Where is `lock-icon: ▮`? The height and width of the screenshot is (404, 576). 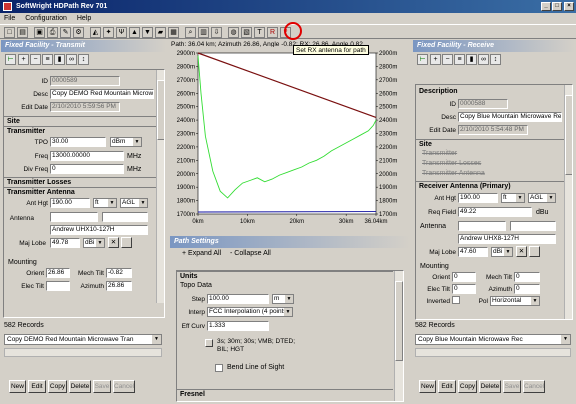
lock-icon: ▮ is located at coordinates (471, 59).